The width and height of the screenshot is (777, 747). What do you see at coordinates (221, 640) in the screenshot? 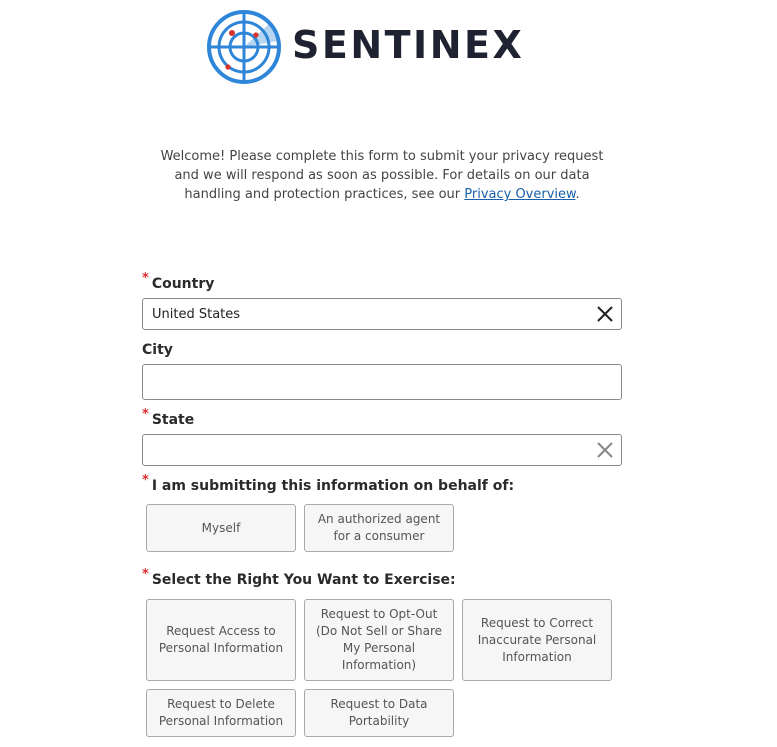
I see `right-option-access: Request Access to Personal Information` at bounding box center [221, 640].